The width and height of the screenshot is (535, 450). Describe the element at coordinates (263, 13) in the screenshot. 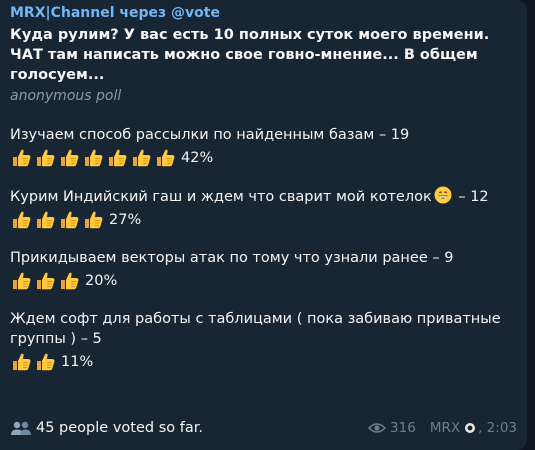

I see `sender-name: MRX|Channel через @vote` at that location.